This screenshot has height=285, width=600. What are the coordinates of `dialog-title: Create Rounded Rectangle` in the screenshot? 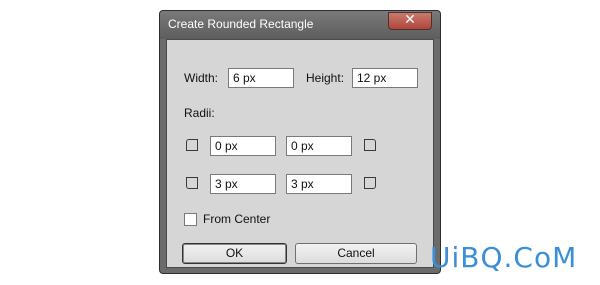 It's located at (241, 24).